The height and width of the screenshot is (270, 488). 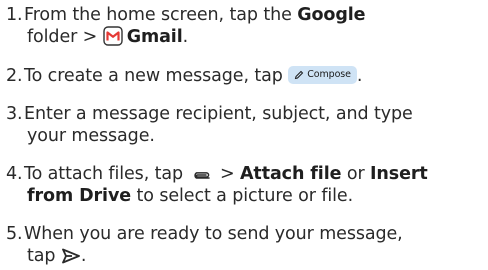 I want to click on compose-button-illustration: Compose, so click(x=322, y=75).